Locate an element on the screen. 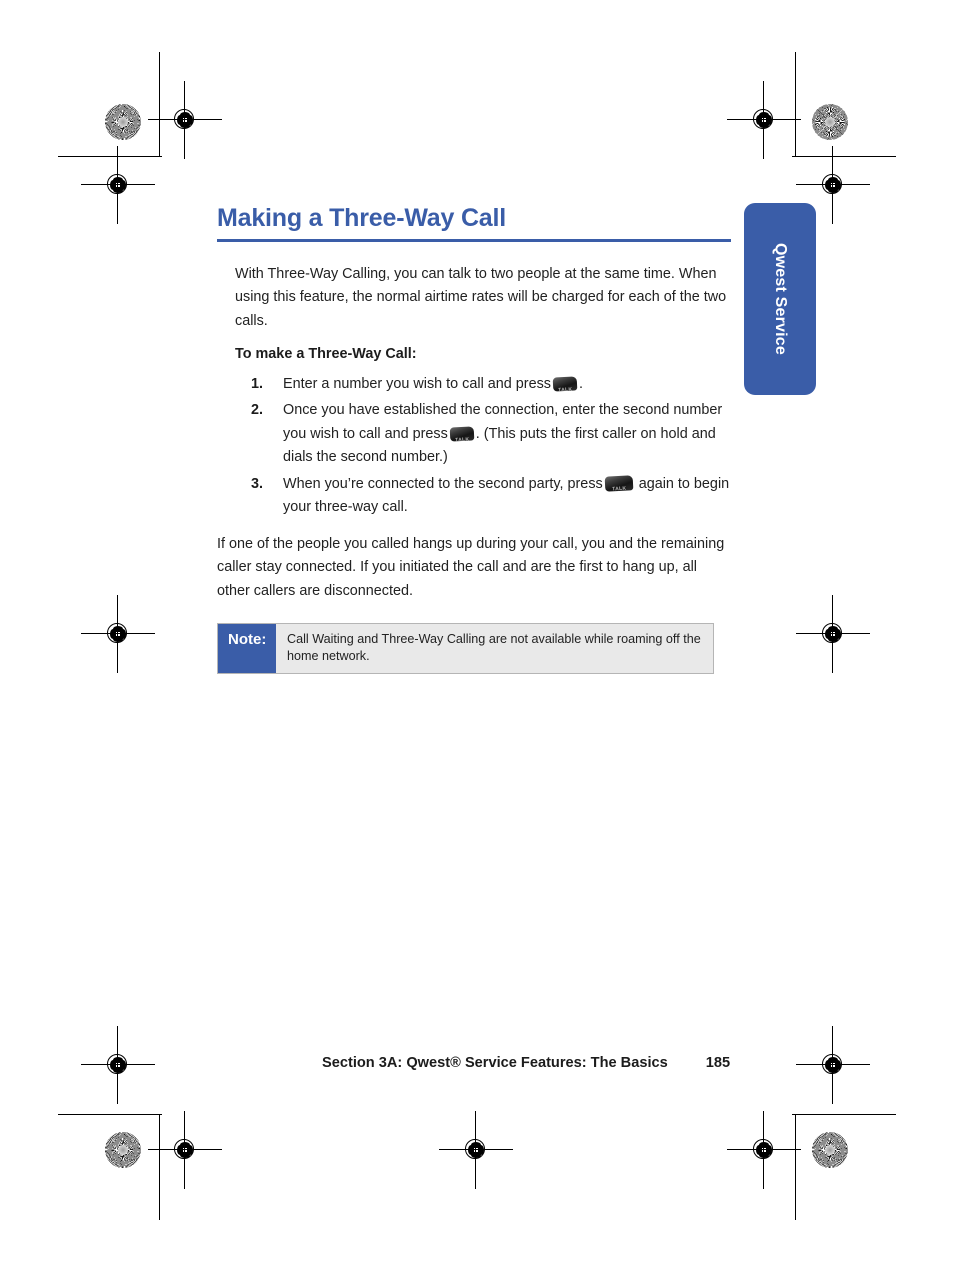 The image size is (954, 1272). crop-line-right-top-horizontal is located at coordinates (844, 156).